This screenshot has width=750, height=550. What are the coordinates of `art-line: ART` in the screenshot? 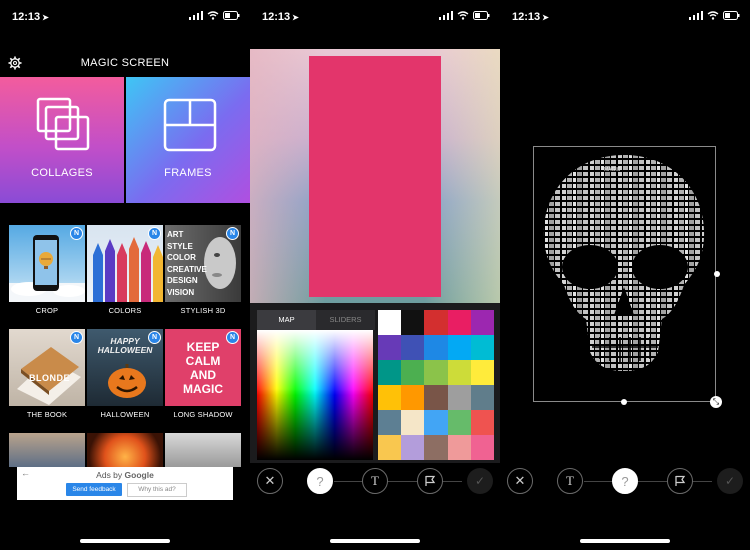 It's located at (175, 234).